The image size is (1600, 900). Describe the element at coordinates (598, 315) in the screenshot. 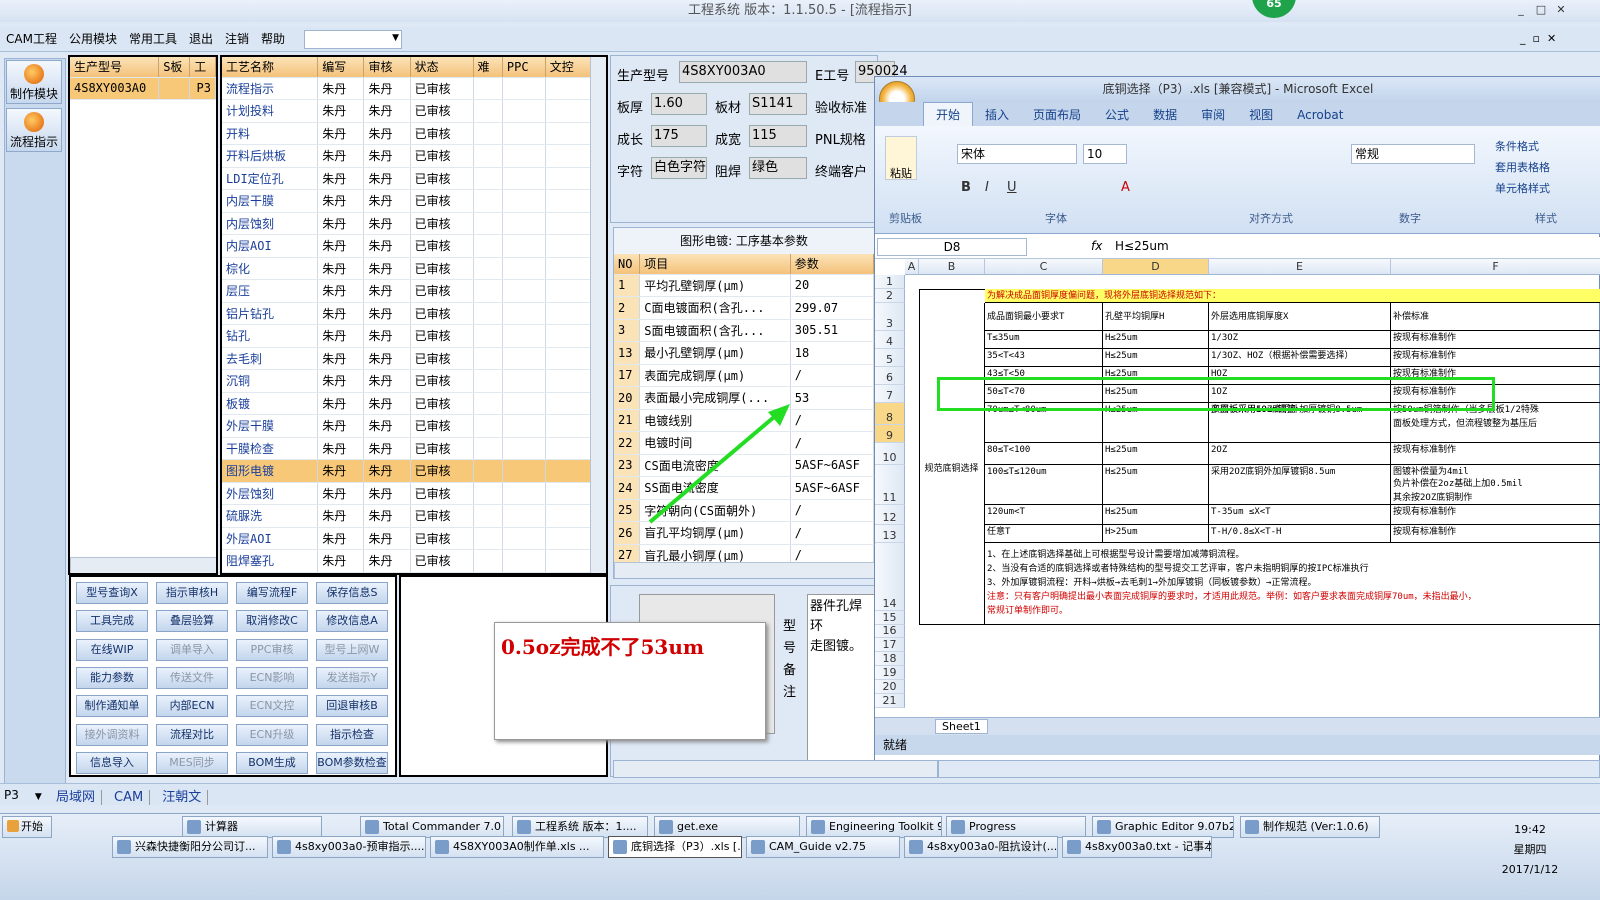

I see `vertical-scrollbar` at that location.